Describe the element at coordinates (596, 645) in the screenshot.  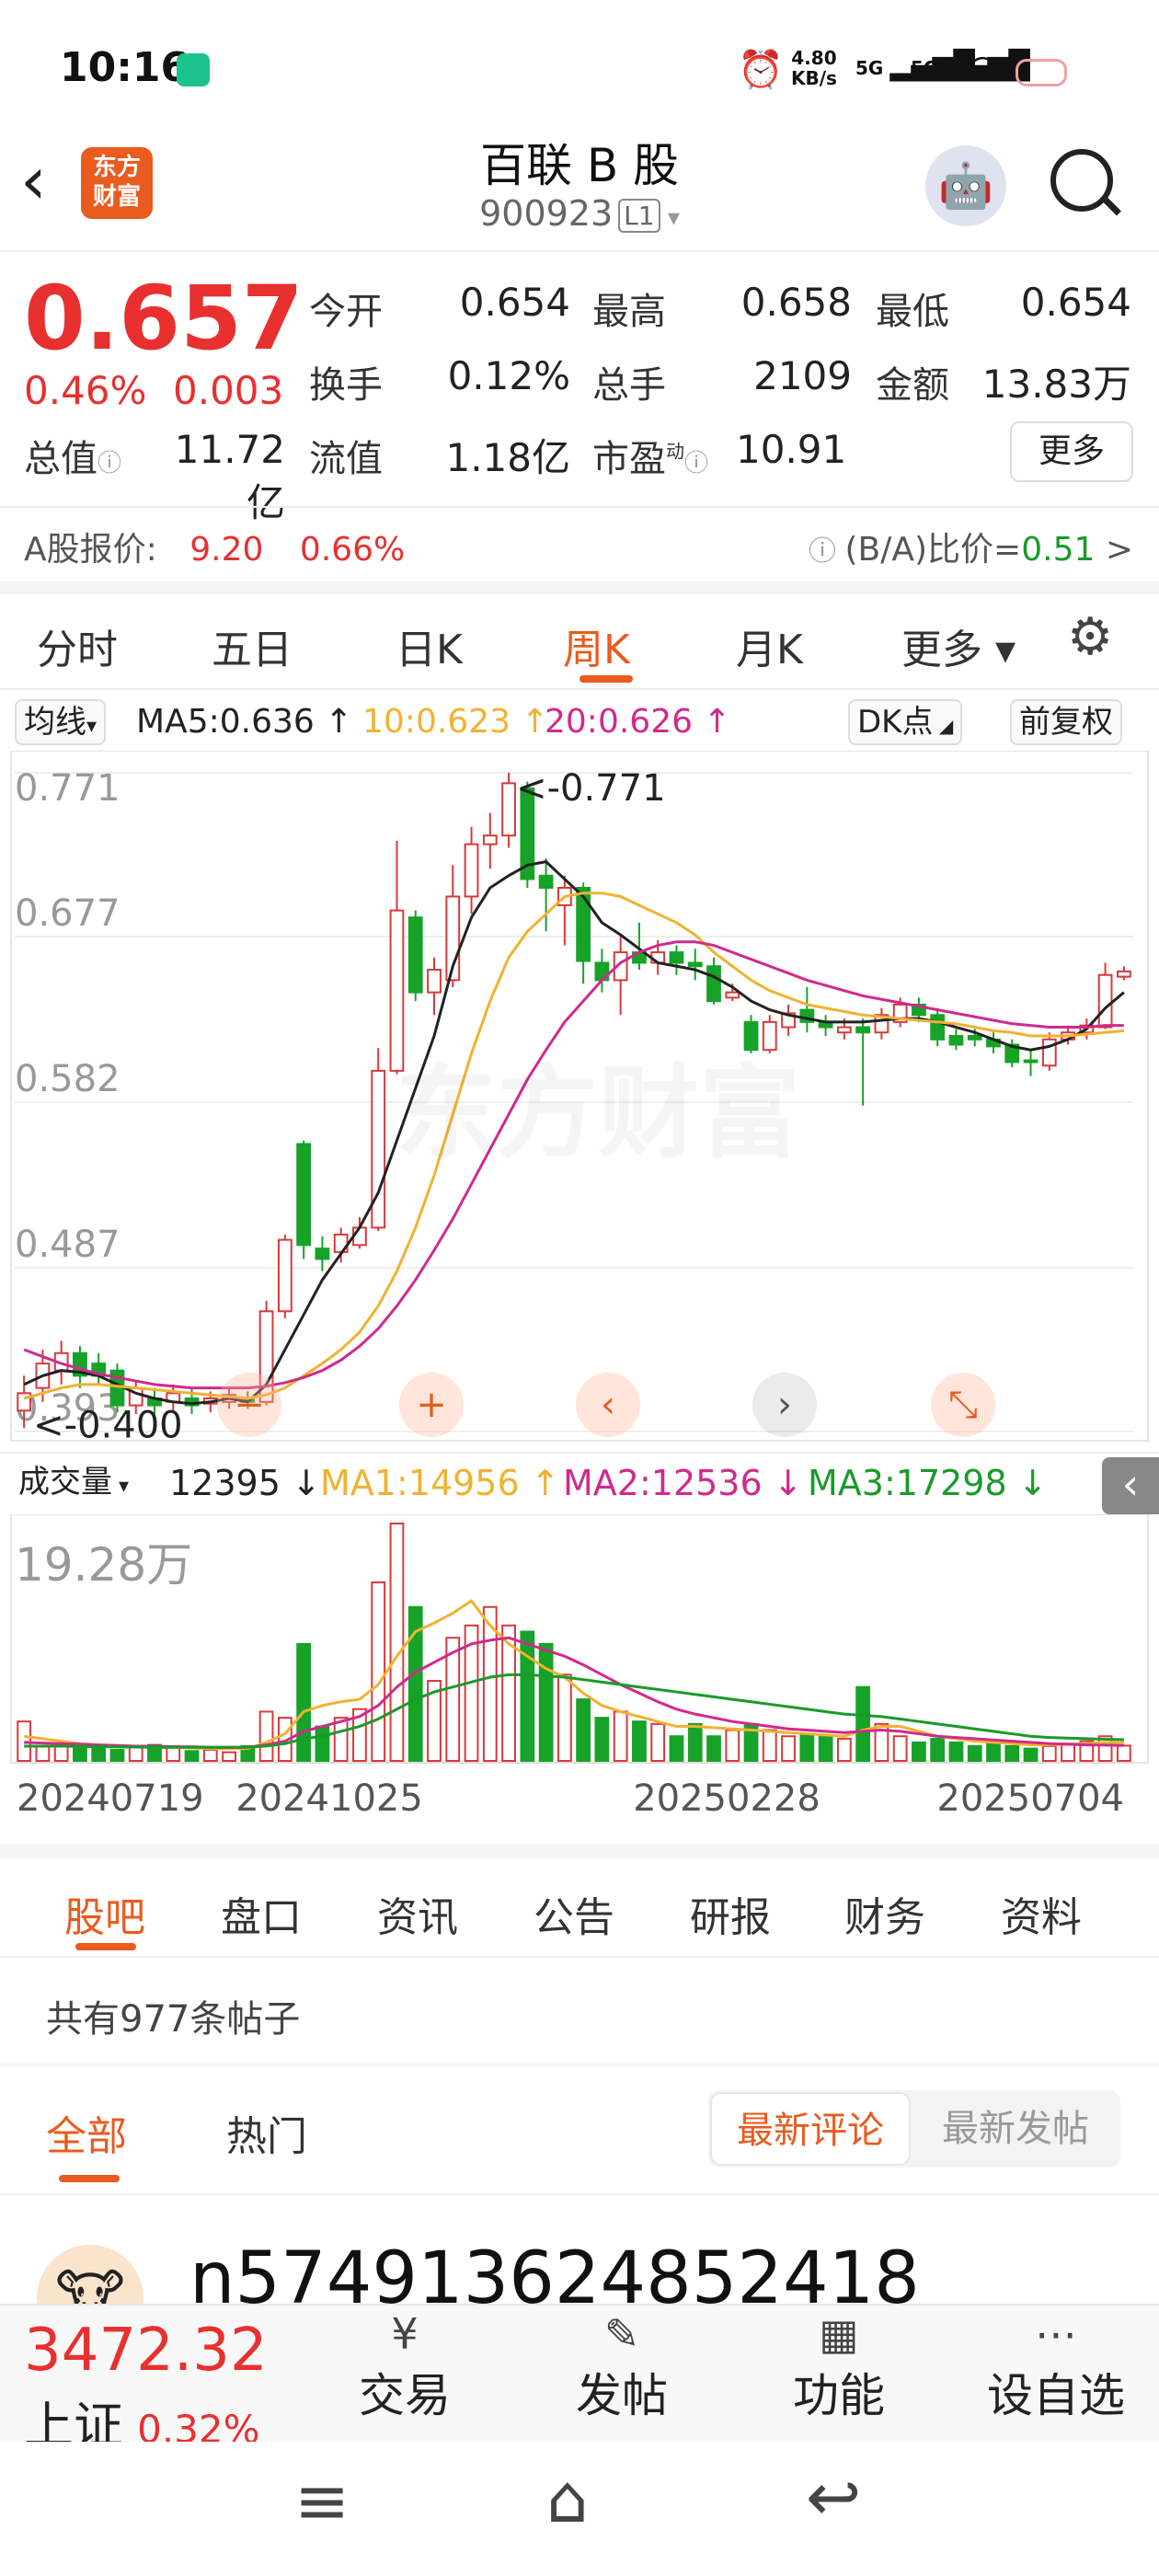
I see `chart-tab-3: 周K` at that location.